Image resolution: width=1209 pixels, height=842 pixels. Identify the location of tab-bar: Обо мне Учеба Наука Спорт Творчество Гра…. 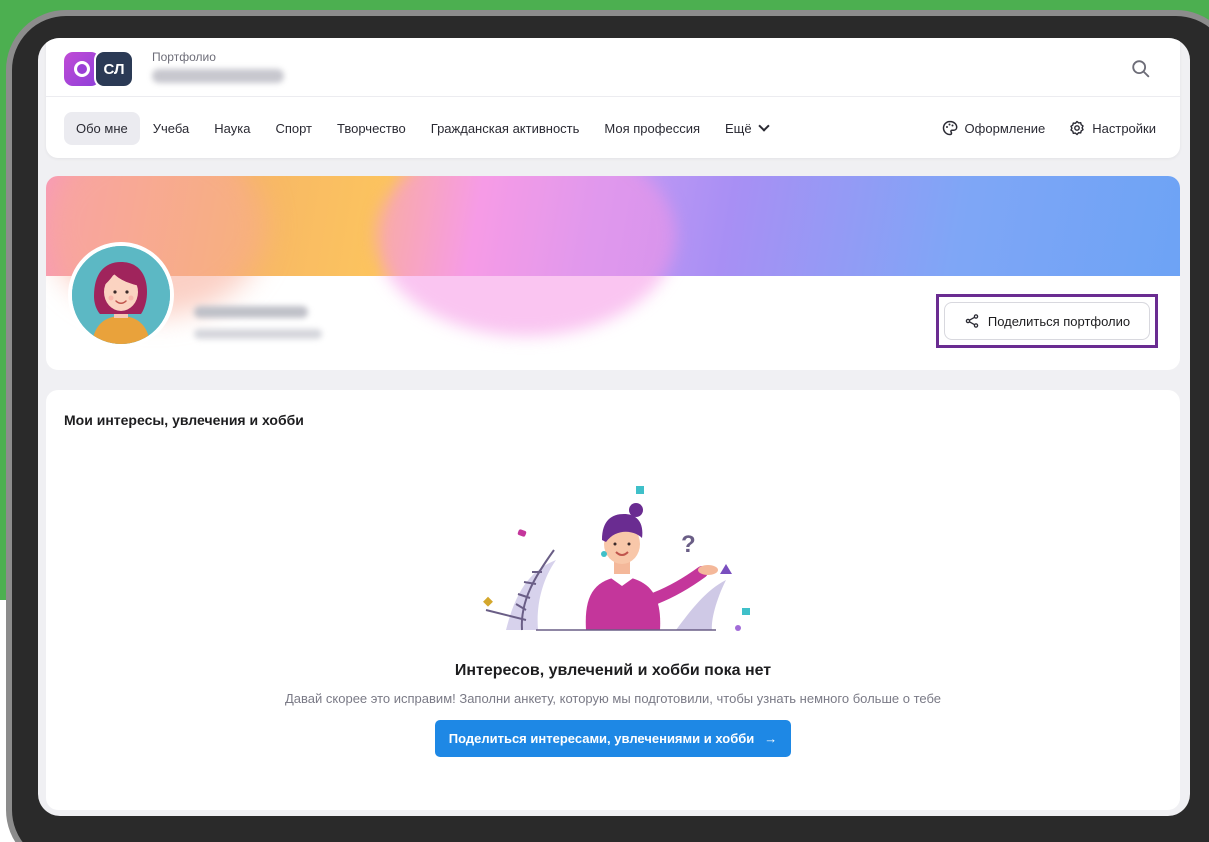
(422, 128).